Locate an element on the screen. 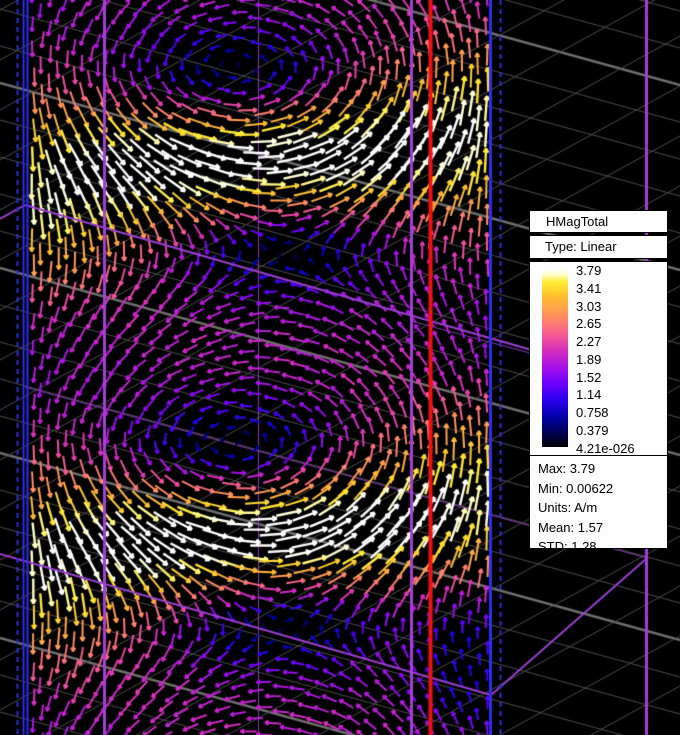 Image resolution: width=680 pixels, height=735 pixels. legend-scale-value: 1.14 is located at coordinates (589, 395).